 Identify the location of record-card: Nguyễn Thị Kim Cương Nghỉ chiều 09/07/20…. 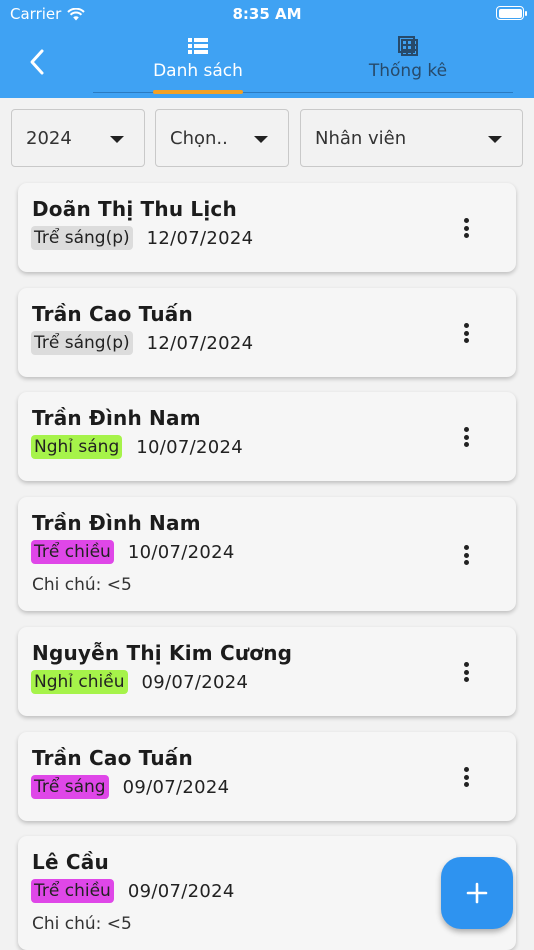
(267, 671).